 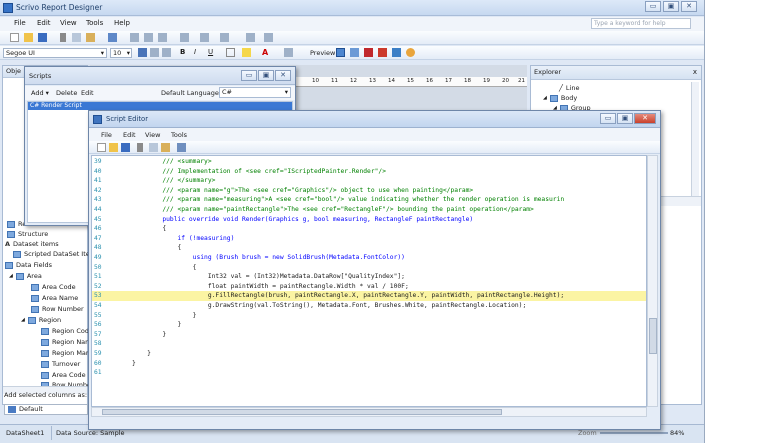 I want to click on cut-icon, so click(x=63, y=37).